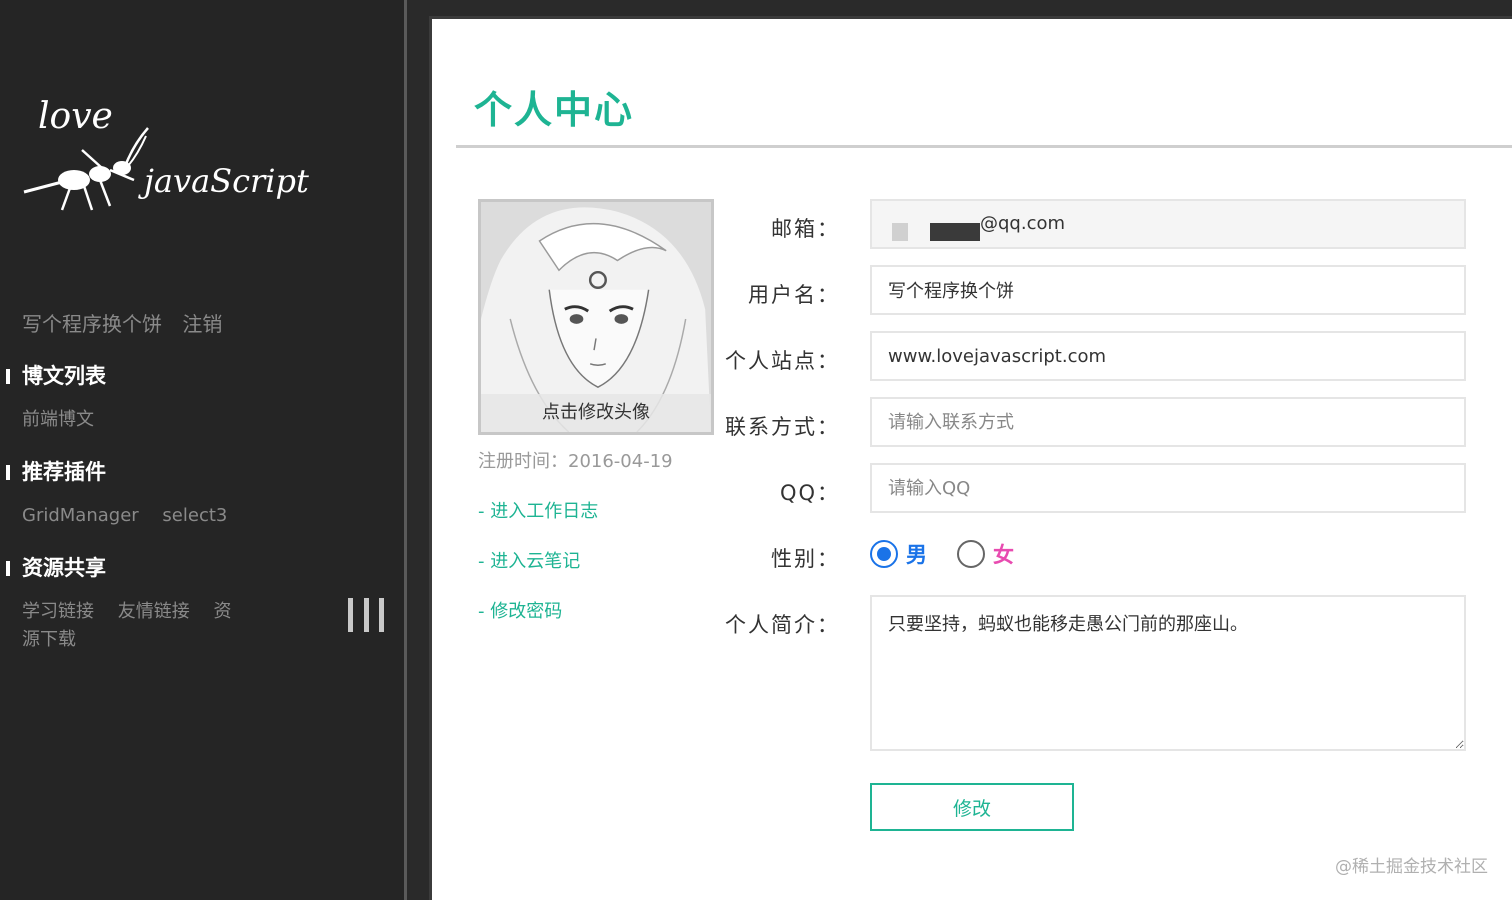 The image size is (1512, 900). What do you see at coordinates (405, 450) in the screenshot?
I see `sidebar-divider` at bounding box center [405, 450].